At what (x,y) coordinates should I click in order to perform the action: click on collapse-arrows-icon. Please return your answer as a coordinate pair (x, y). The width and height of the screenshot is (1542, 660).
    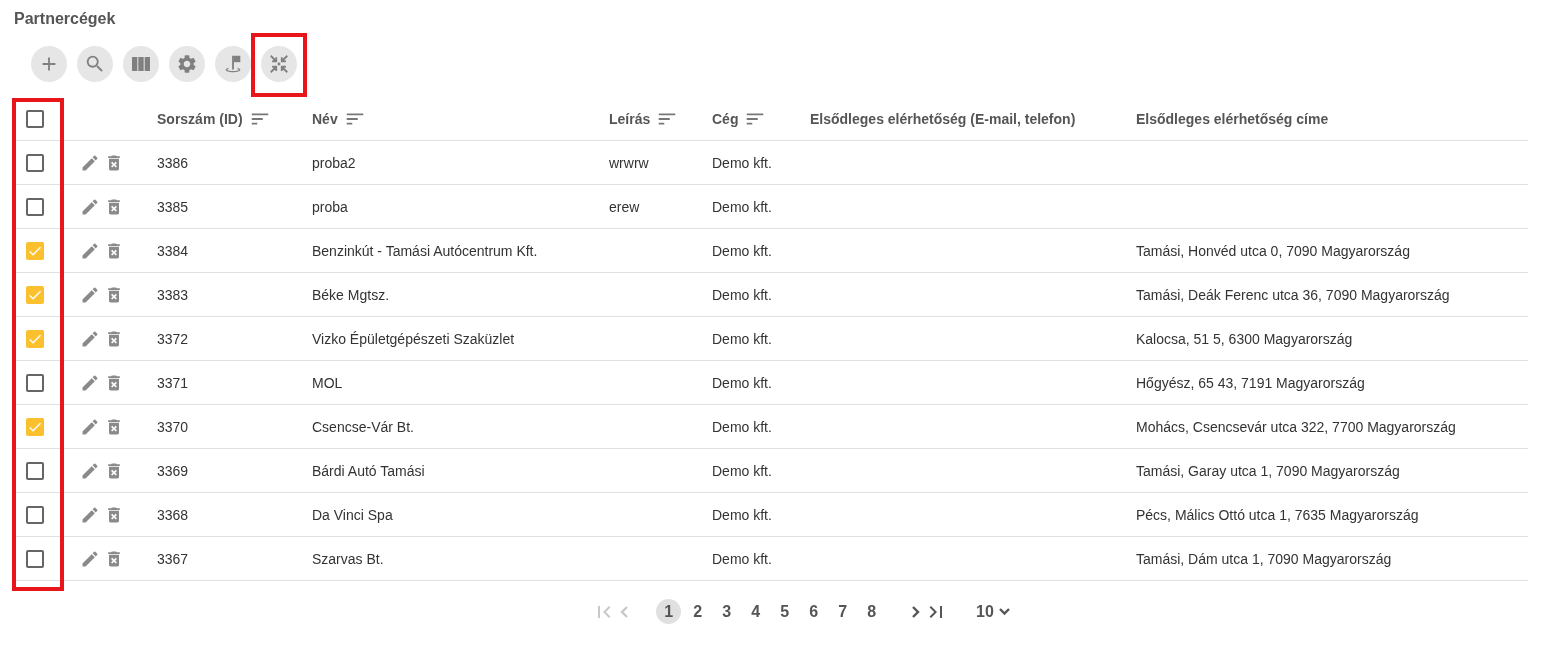
    Looking at the image, I should click on (279, 64).